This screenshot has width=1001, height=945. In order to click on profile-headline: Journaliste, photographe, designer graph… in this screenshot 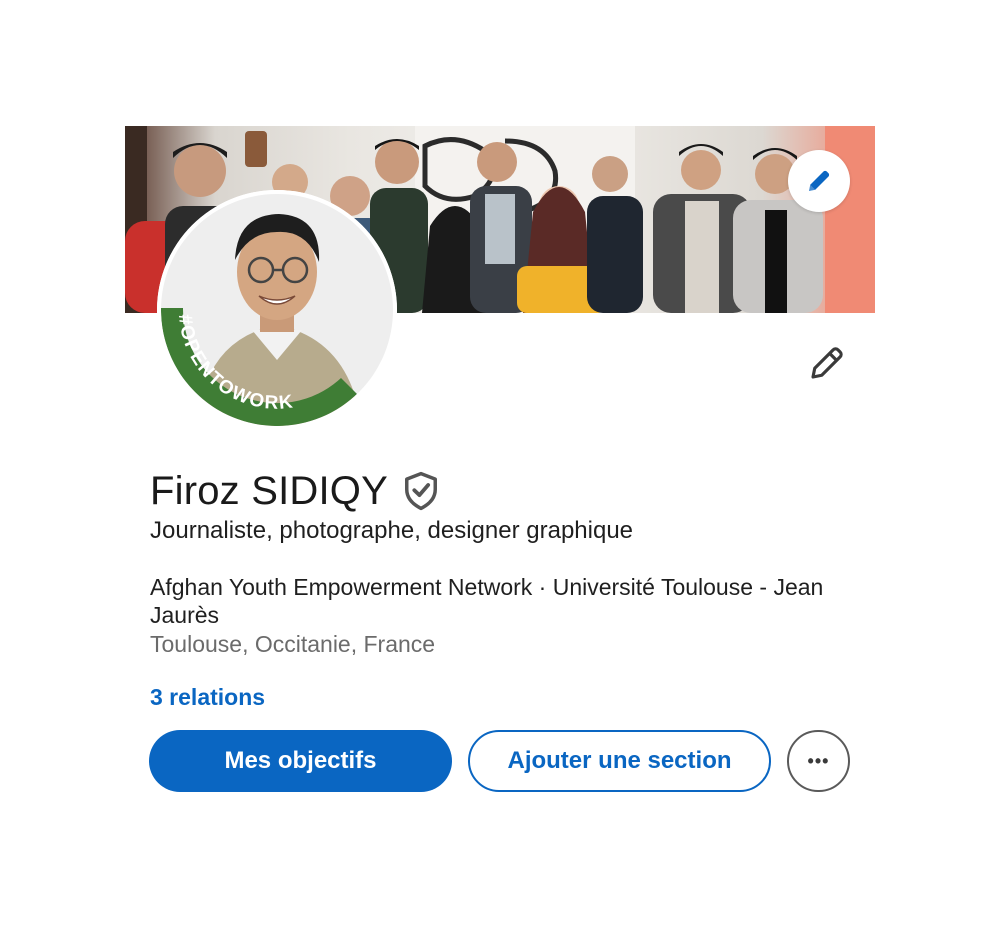, I will do `click(392, 530)`.